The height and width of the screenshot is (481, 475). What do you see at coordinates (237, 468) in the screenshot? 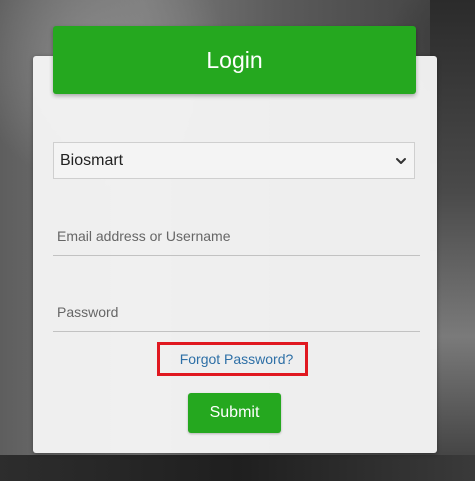
I see `background-photo-bottom` at bounding box center [237, 468].